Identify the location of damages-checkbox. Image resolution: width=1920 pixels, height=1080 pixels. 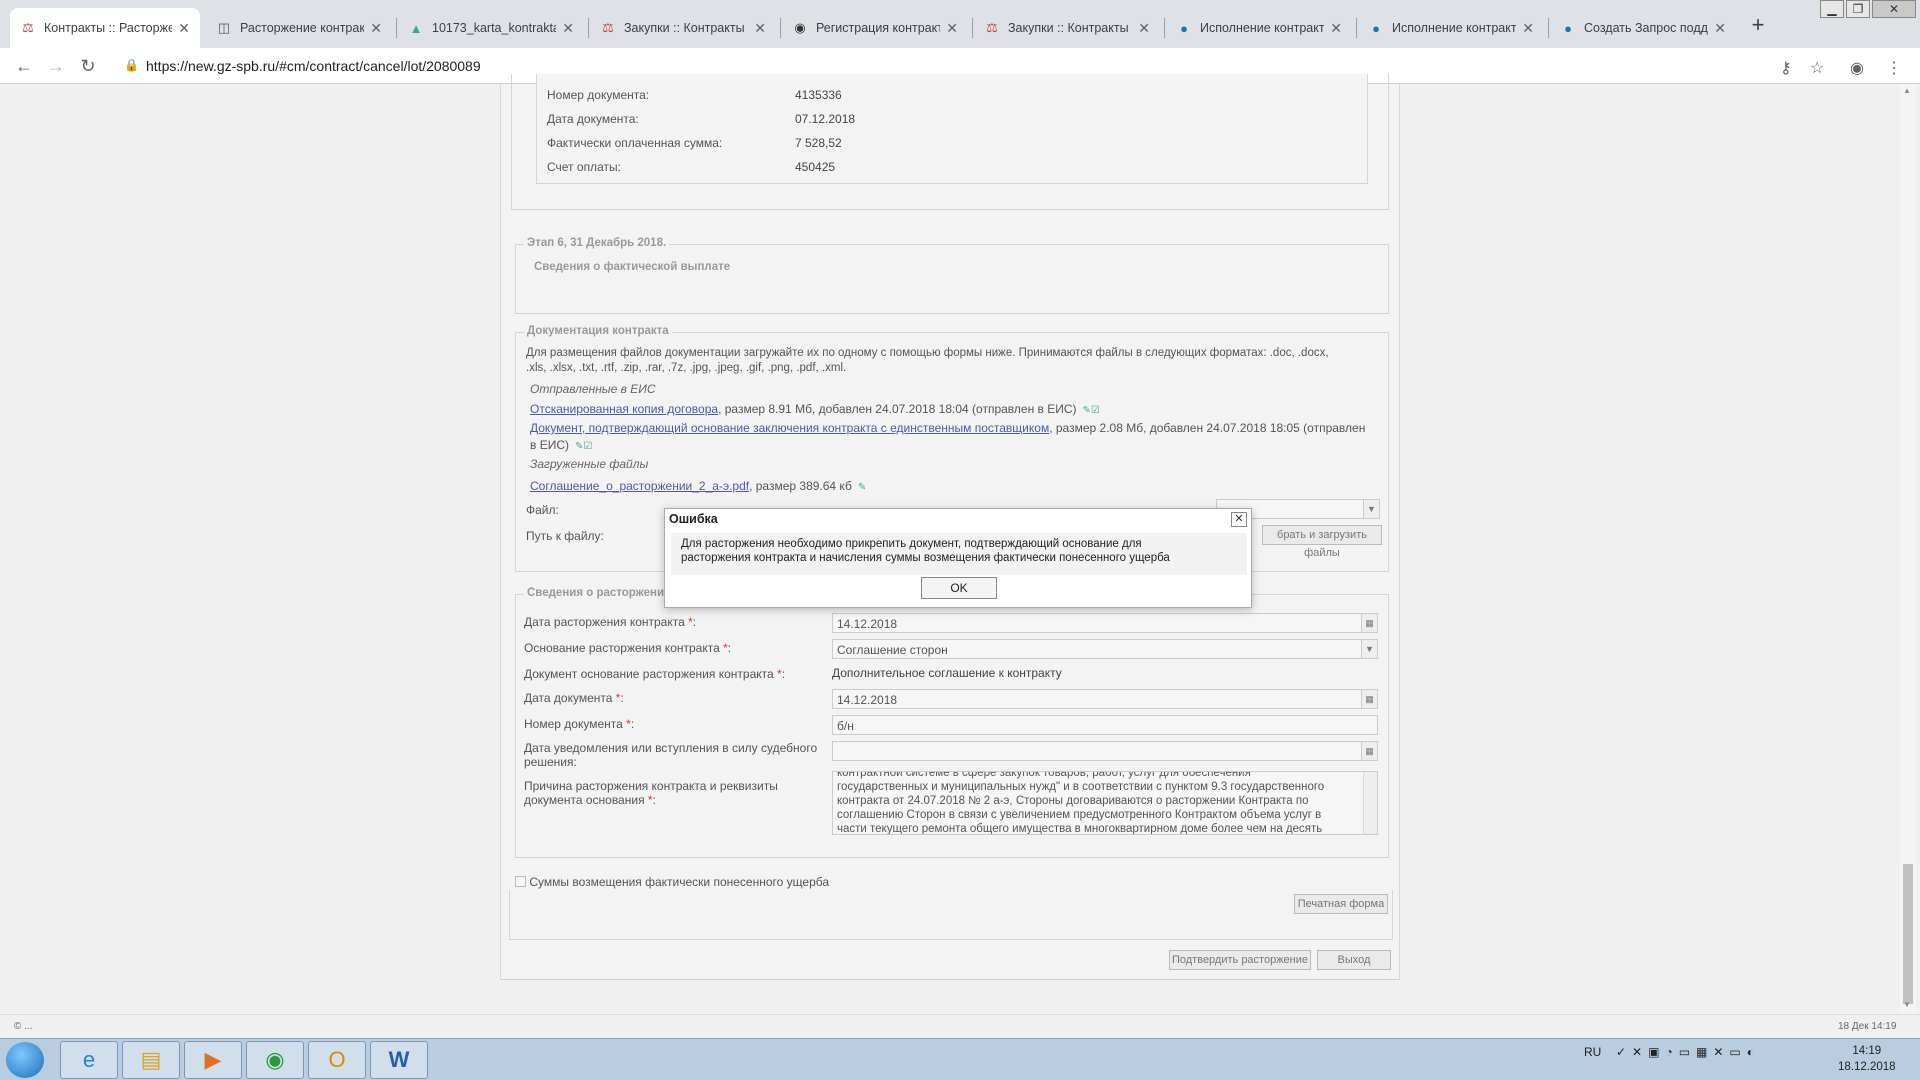
(520, 882).